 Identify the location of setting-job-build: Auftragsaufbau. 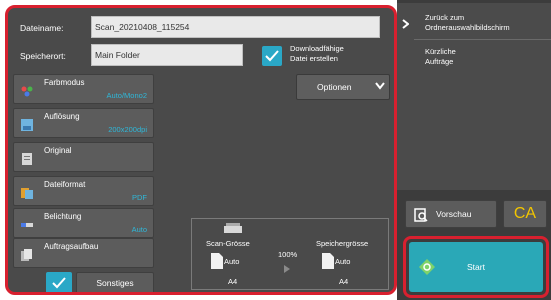
(83, 253).